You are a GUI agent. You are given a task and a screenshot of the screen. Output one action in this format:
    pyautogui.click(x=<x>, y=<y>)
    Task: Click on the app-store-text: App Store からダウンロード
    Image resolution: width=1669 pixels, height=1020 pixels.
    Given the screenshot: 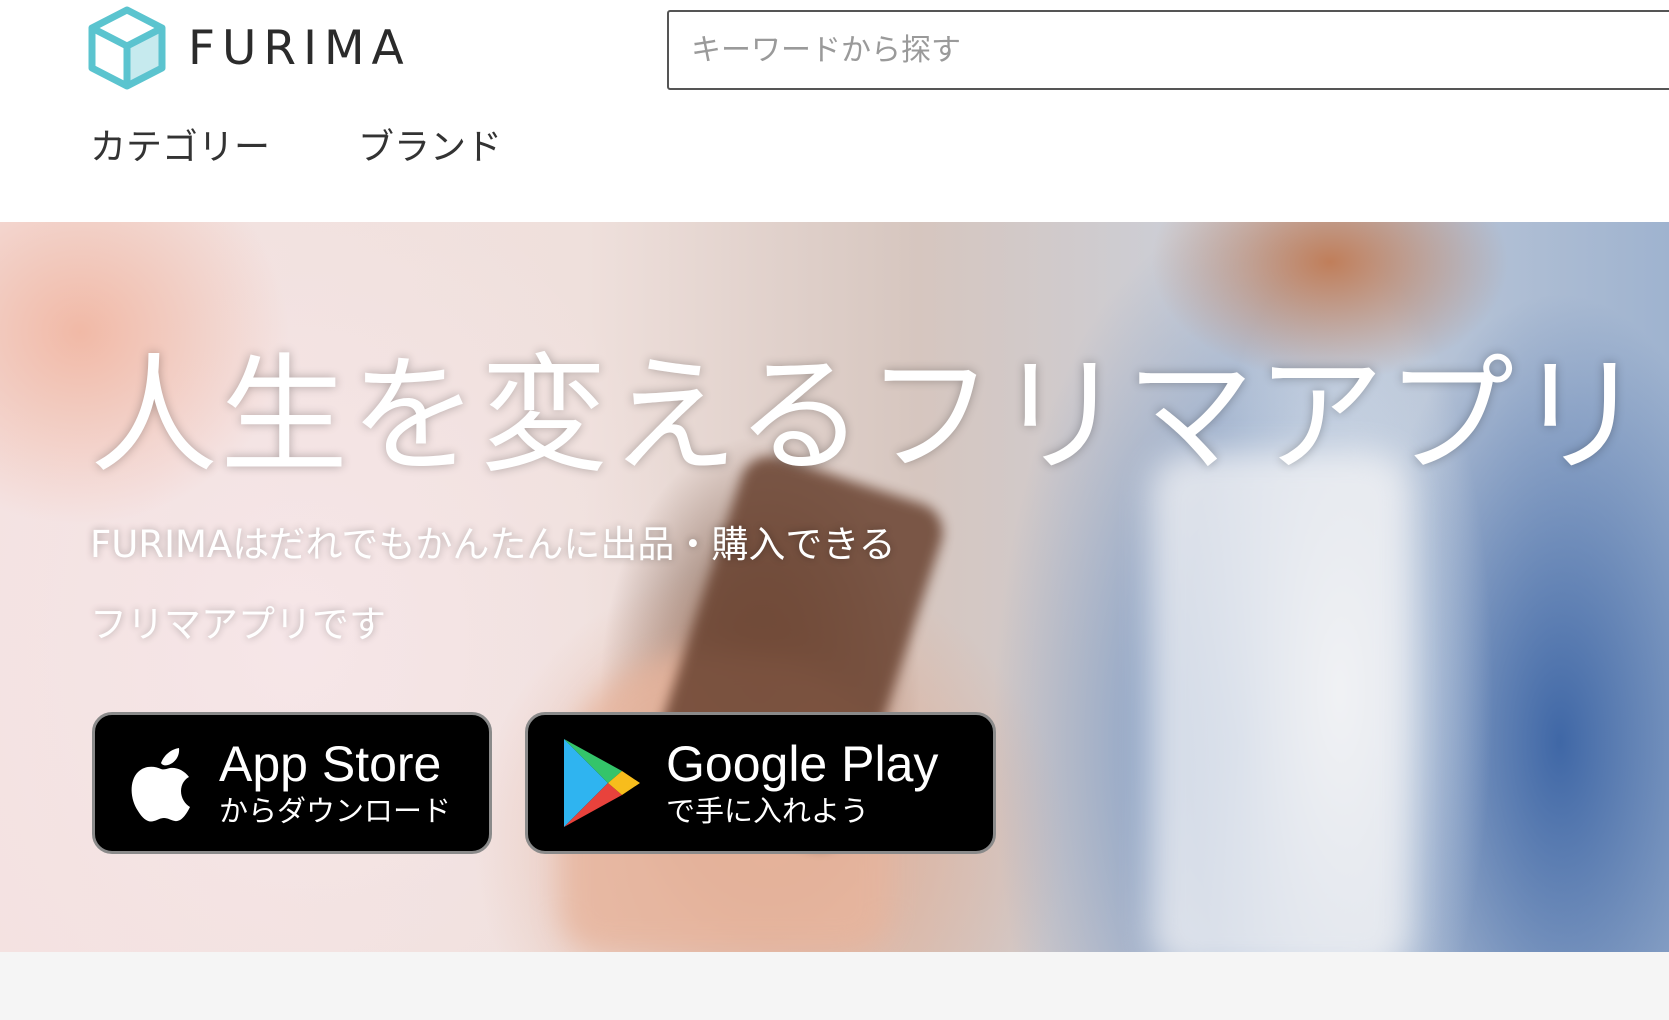 What is the action you would take?
    pyautogui.click(x=335, y=783)
    